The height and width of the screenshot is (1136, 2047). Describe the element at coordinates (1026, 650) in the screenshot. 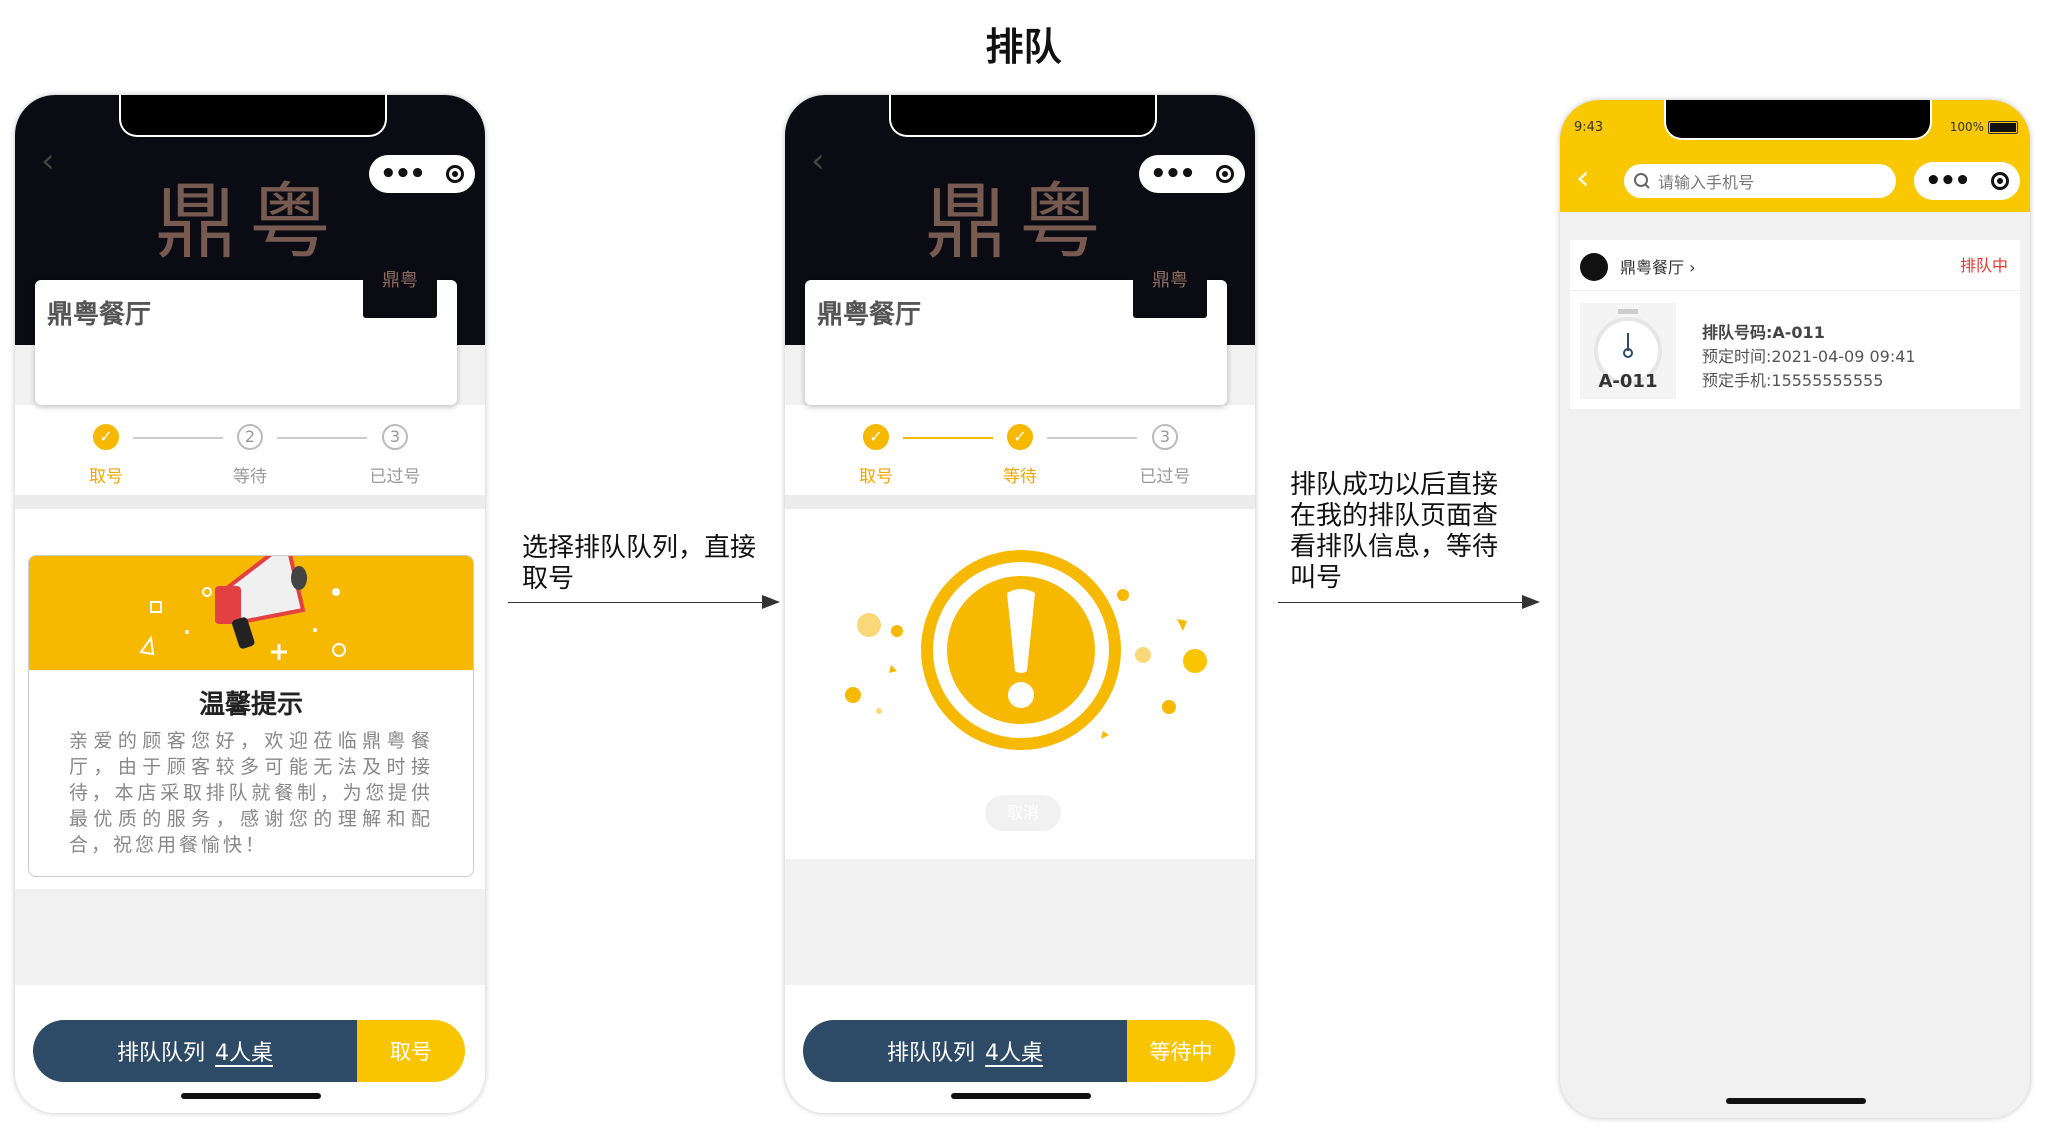

I see `alert-exclamation-icon` at that location.